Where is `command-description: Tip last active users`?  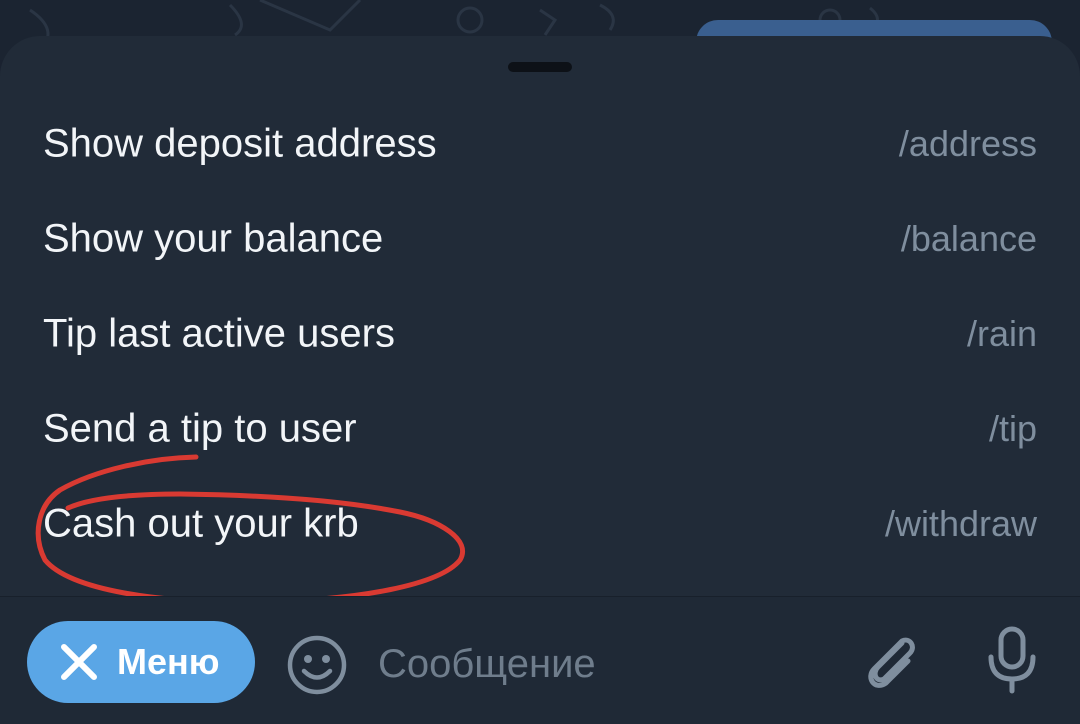
command-description: Tip last active users is located at coordinates (219, 333).